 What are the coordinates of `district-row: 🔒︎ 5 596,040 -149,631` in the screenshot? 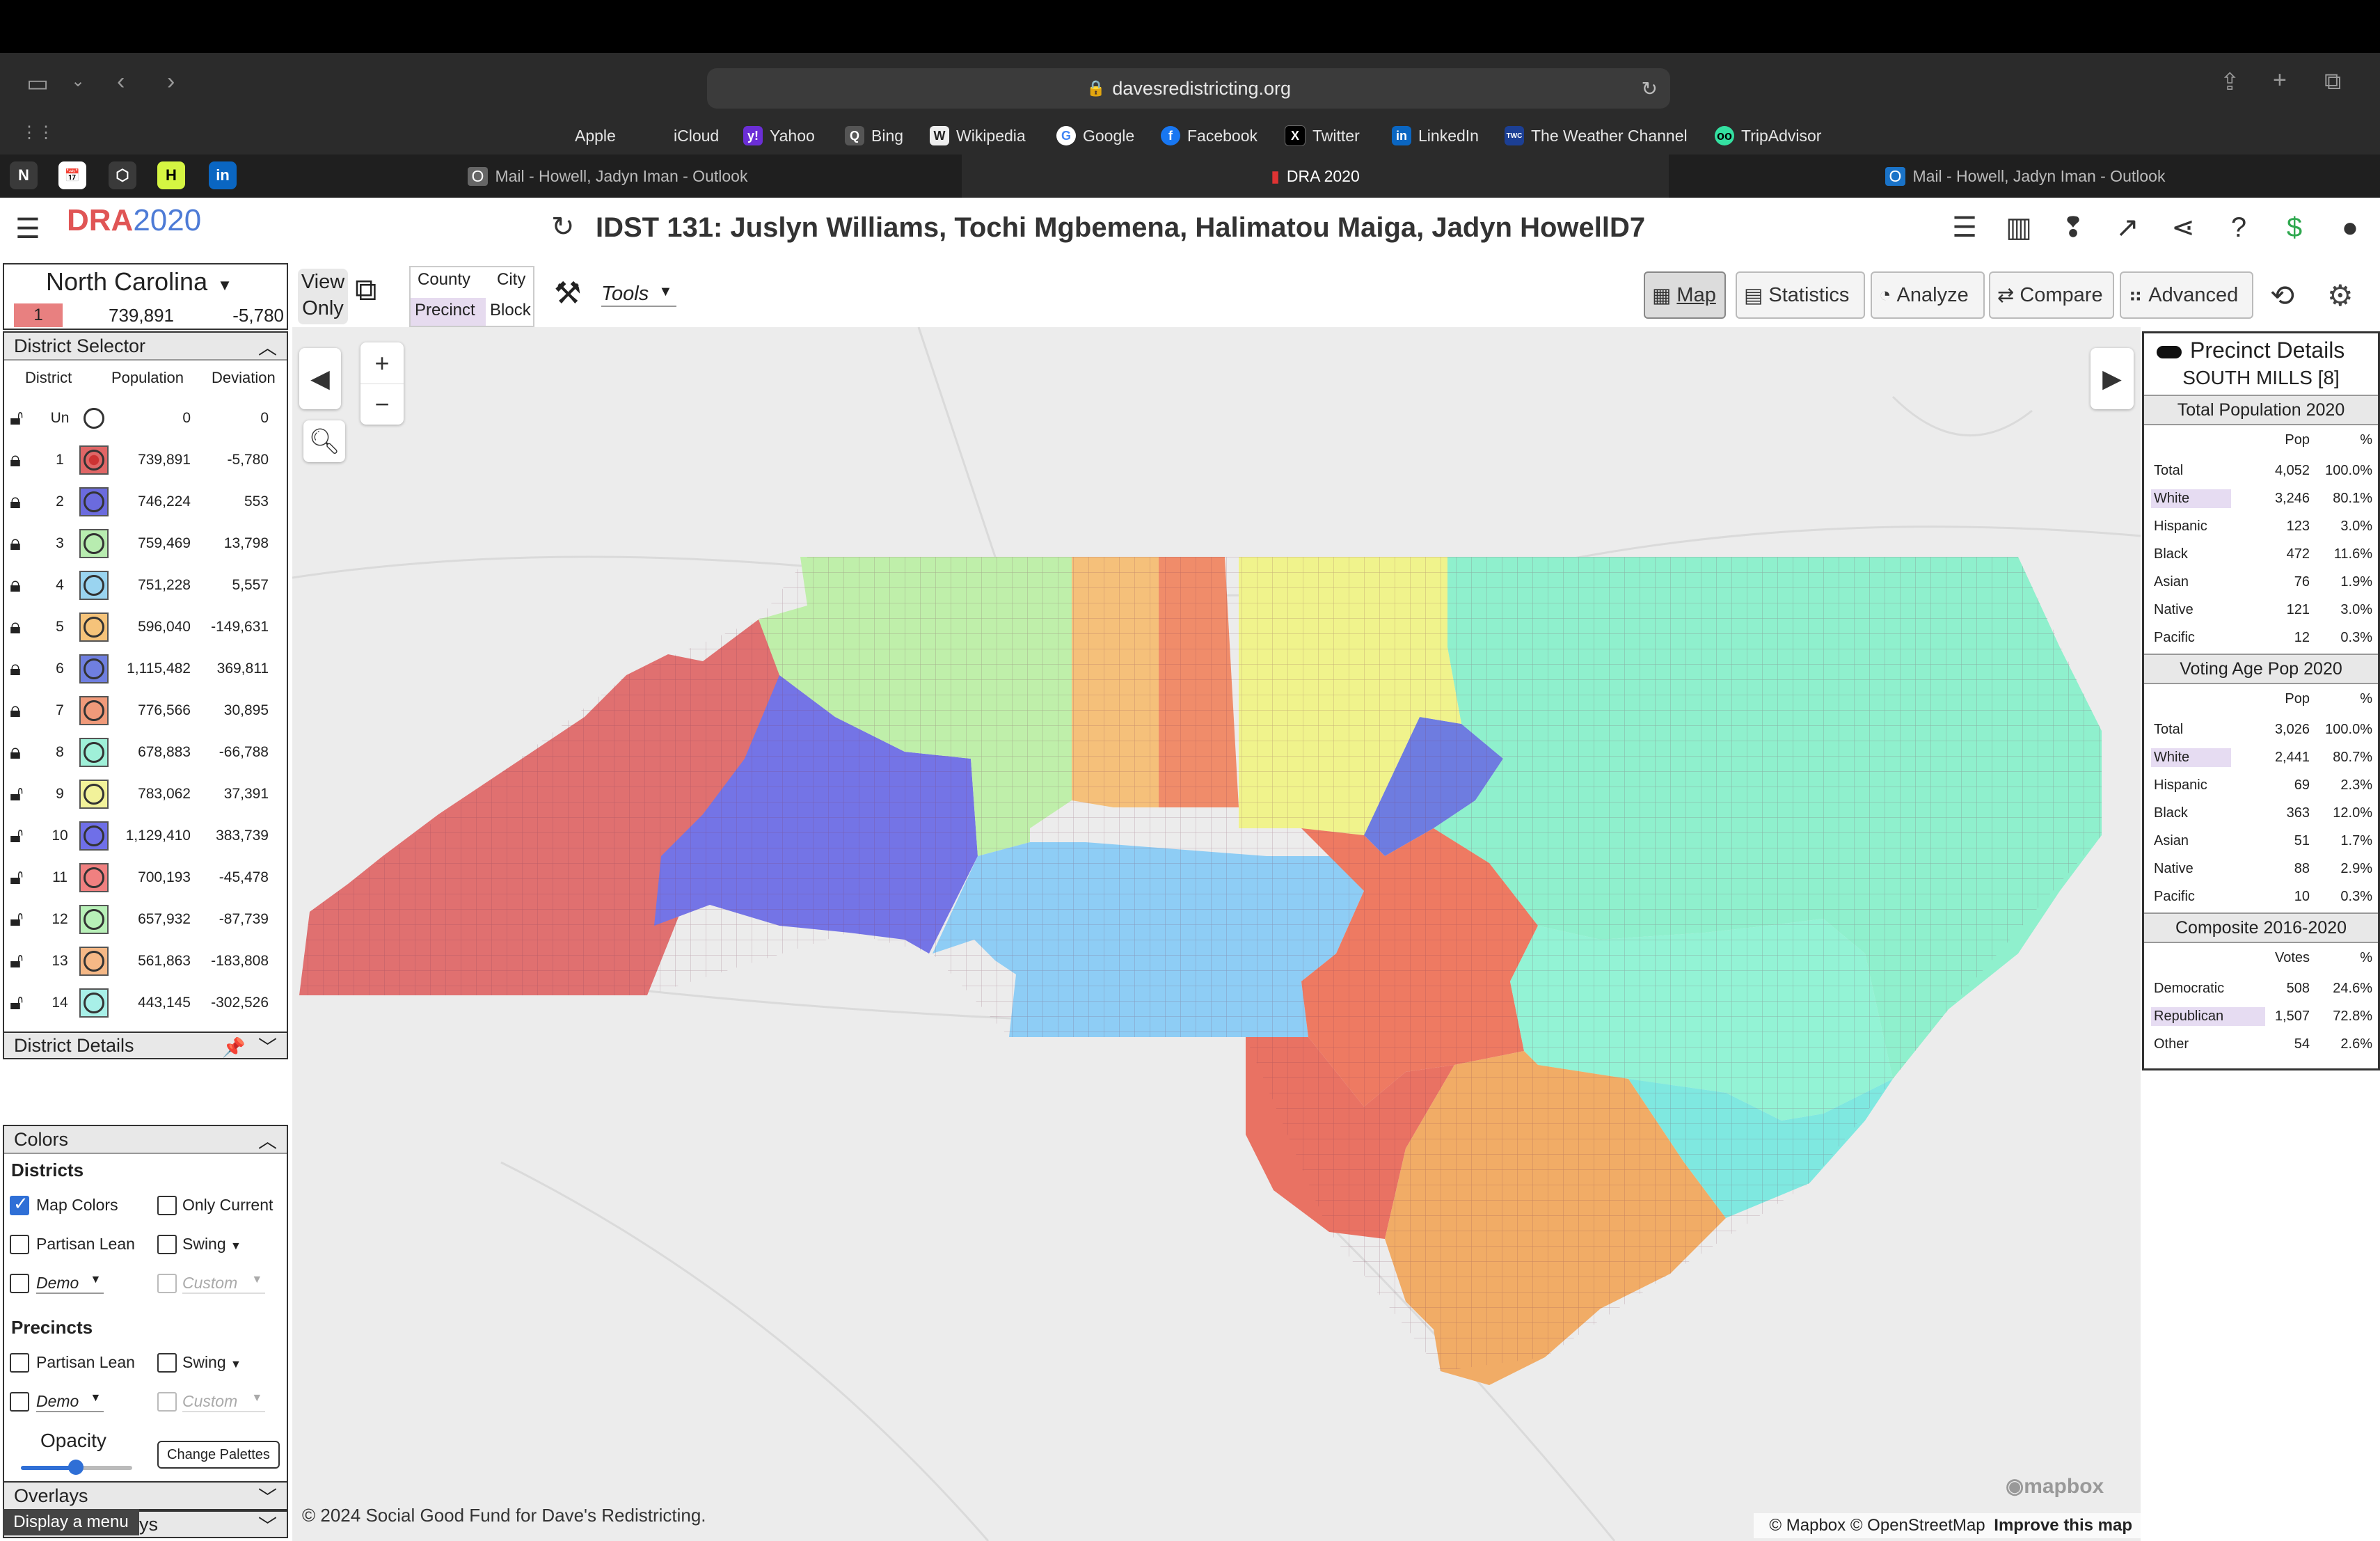 It's located at (145, 627).